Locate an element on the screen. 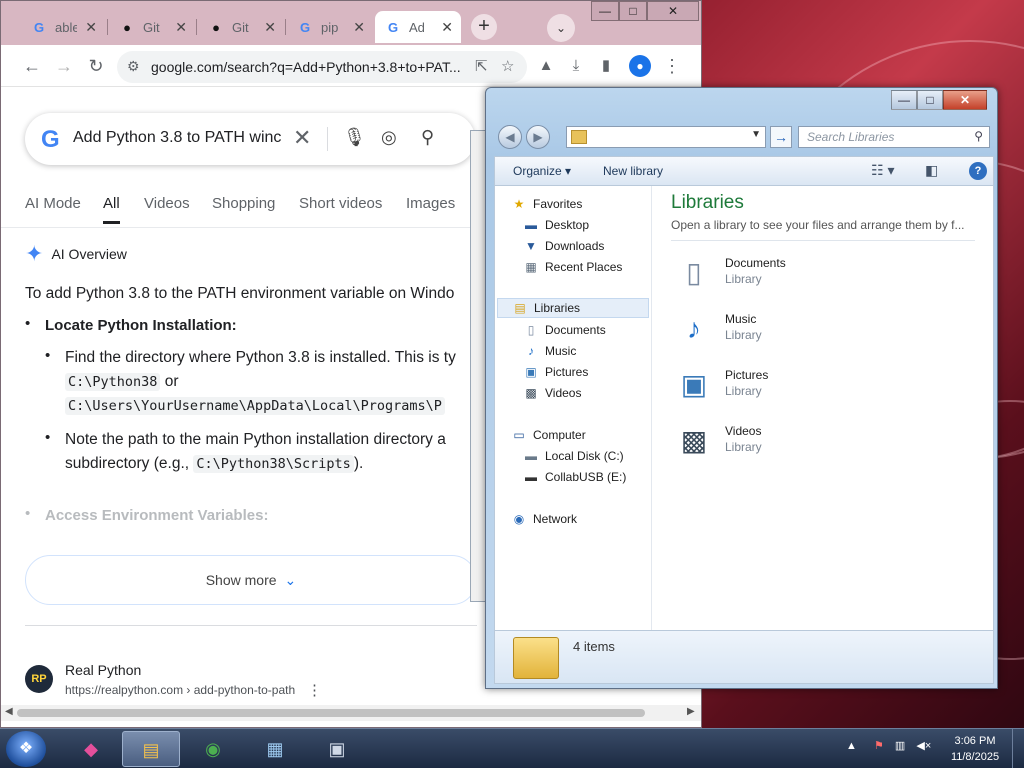  back-button: ← is located at coordinates (32, 66).